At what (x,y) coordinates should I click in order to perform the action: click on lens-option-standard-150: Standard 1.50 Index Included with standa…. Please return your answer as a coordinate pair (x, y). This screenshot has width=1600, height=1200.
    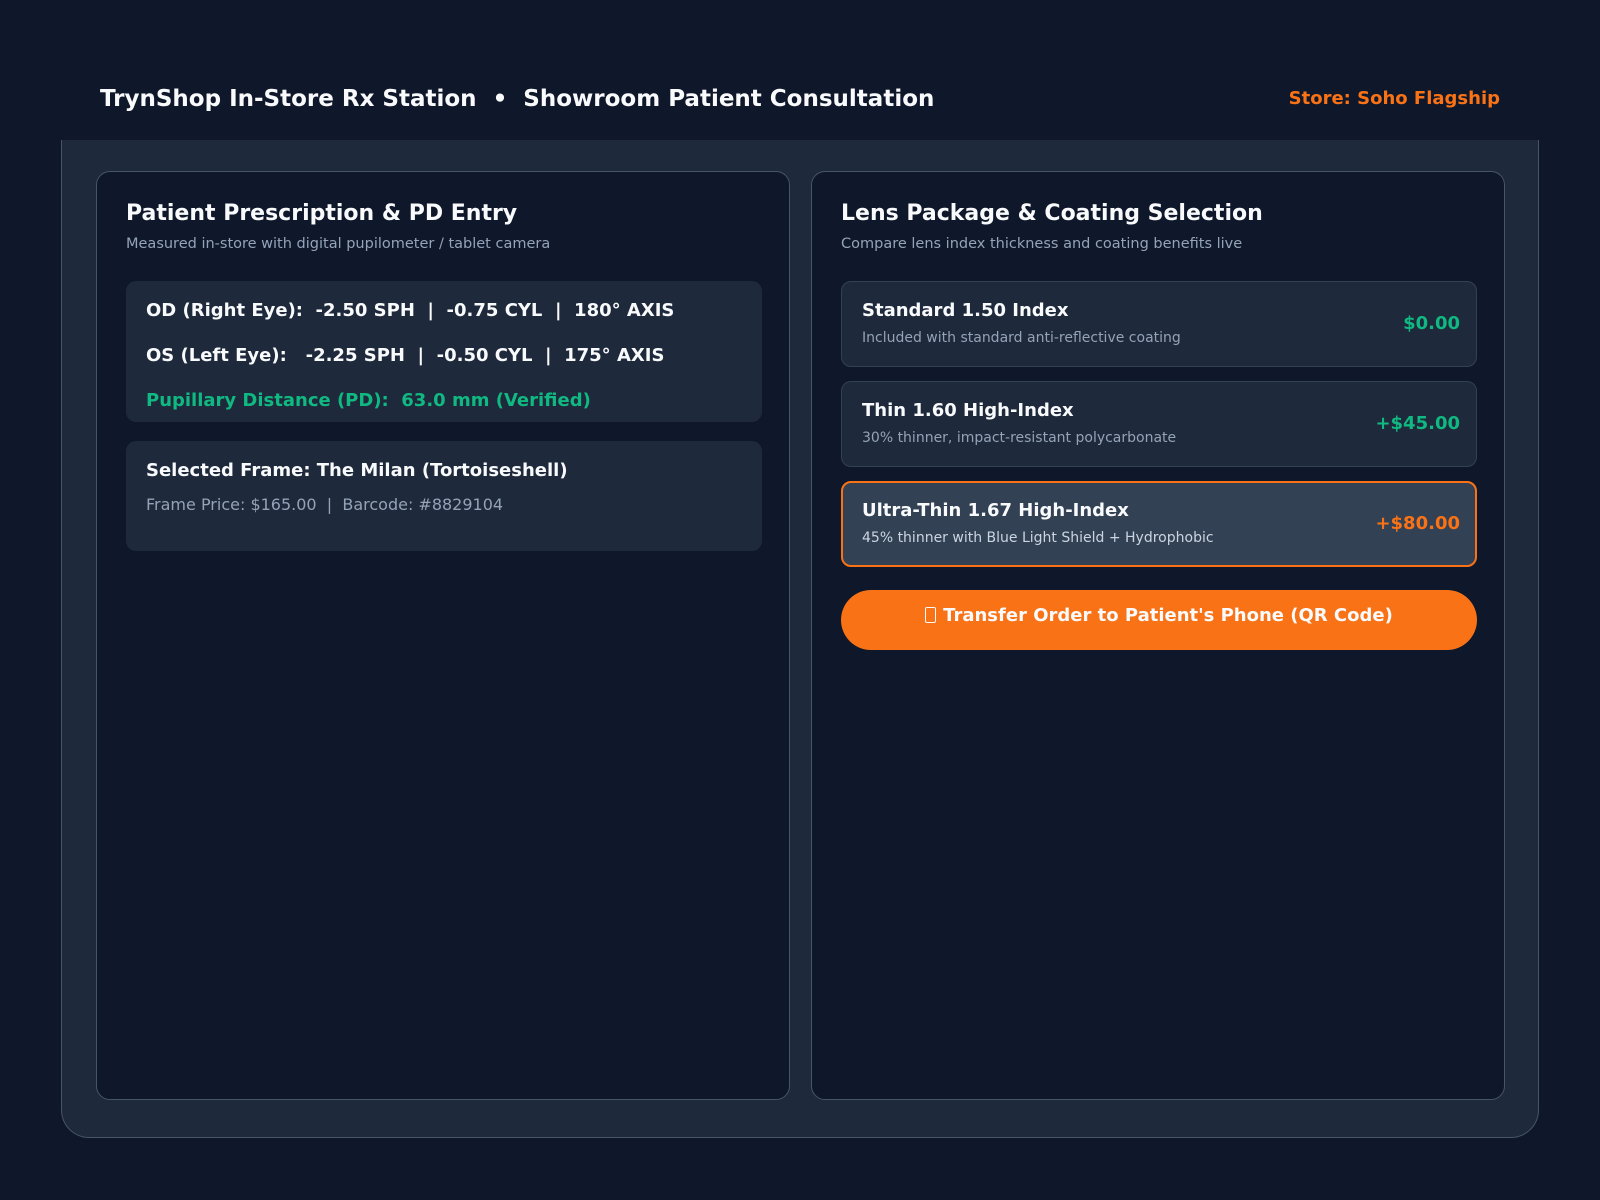
    Looking at the image, I should click on (1159, 324).